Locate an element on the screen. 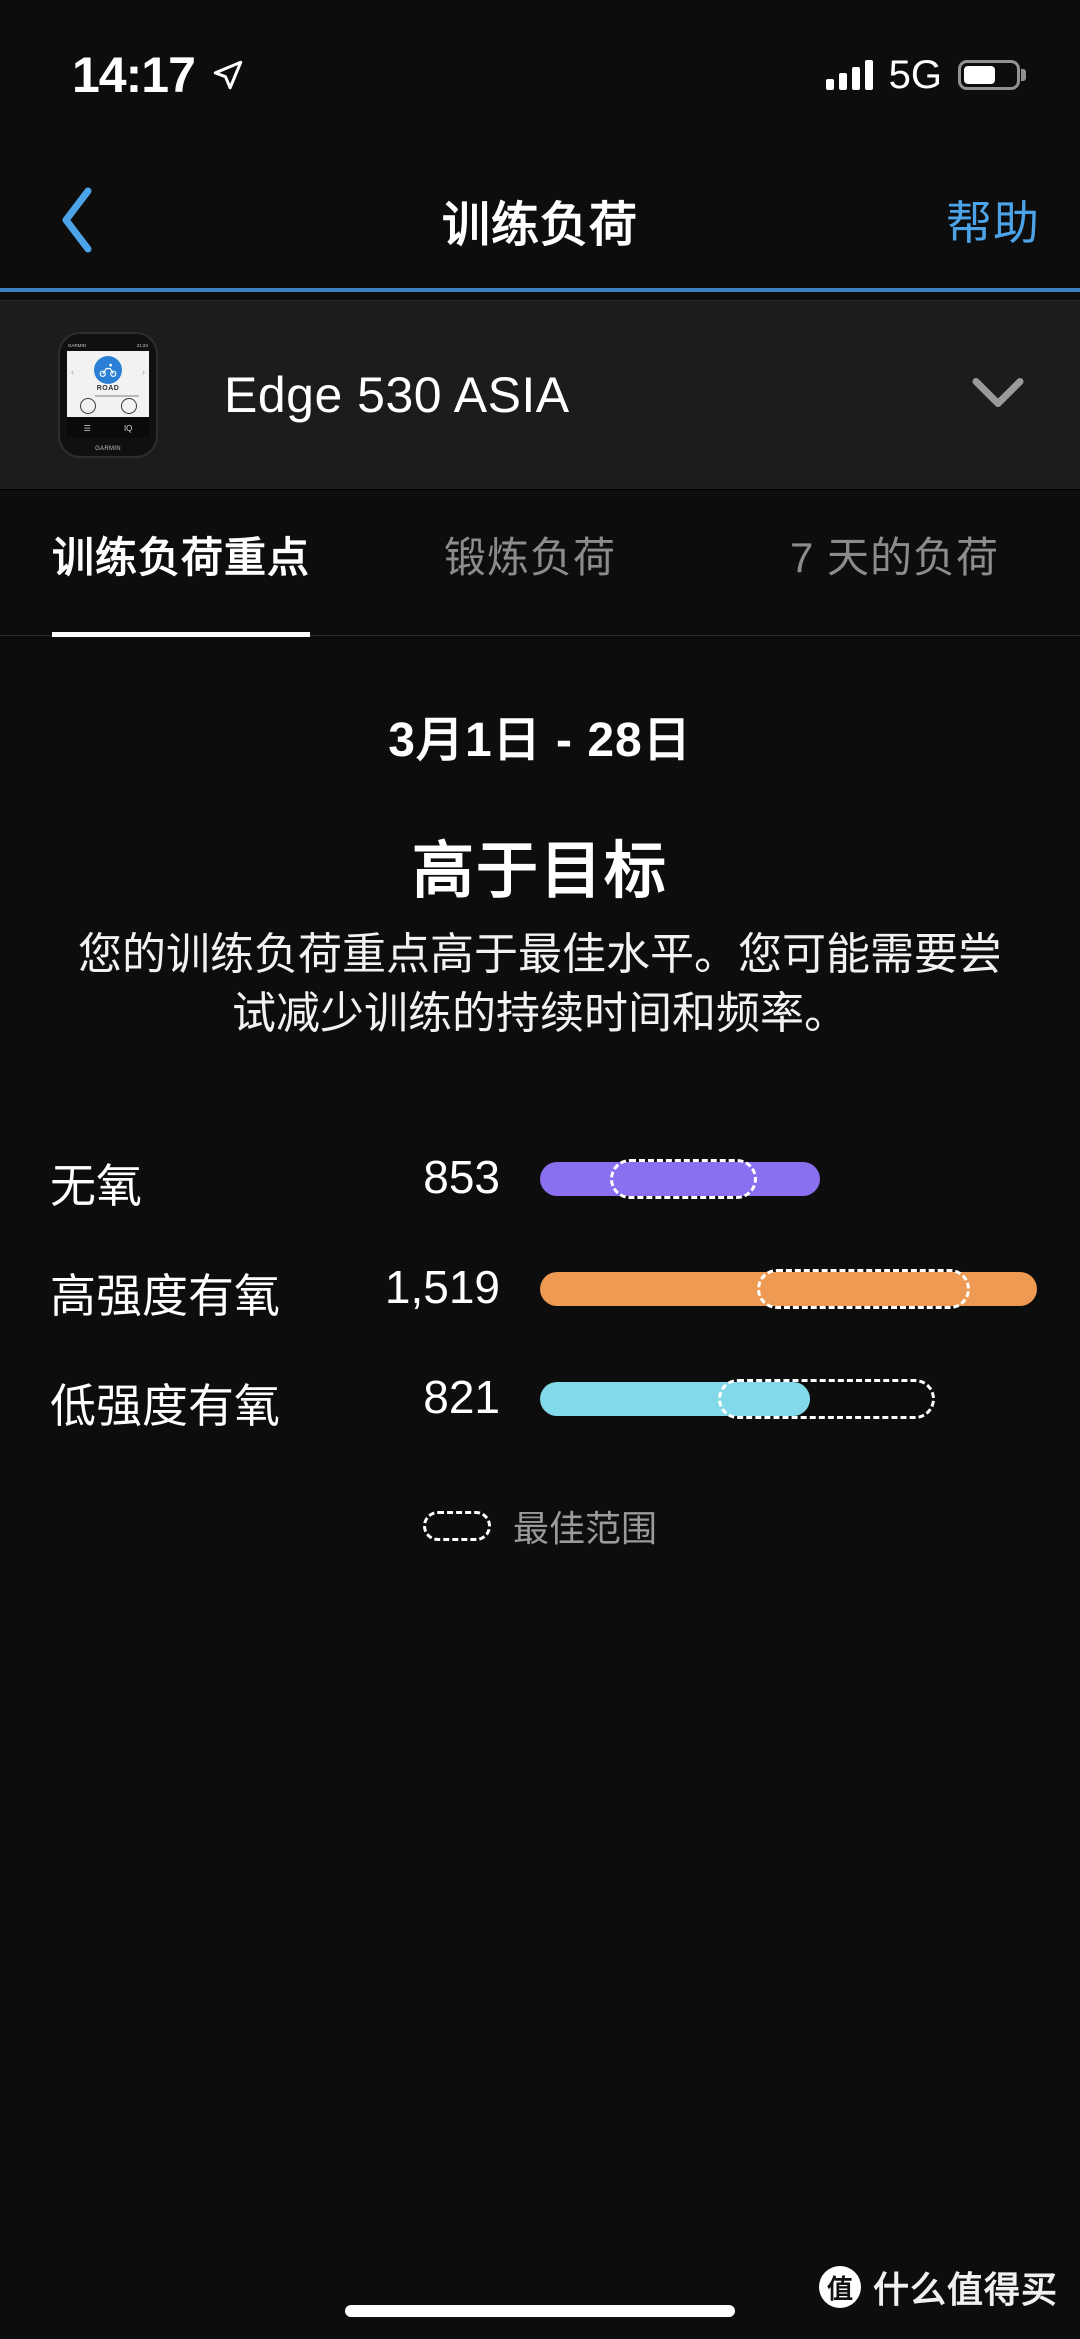  chart-row-value: 821 is located at coordinates (461, 1397).